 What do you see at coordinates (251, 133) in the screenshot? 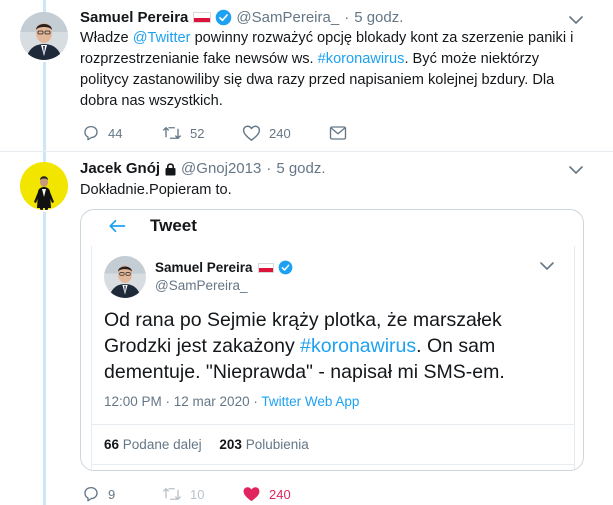
I see `heart-icon` at bounding box center [251, 133].